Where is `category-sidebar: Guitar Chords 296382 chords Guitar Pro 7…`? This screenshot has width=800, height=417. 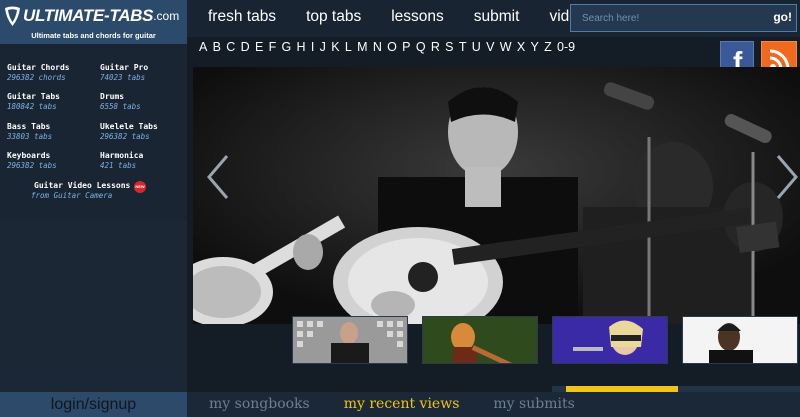 category-sidebar: Guitar Chords 296382 chords Guitar Pro 7… is located at coordinates (93, 132).